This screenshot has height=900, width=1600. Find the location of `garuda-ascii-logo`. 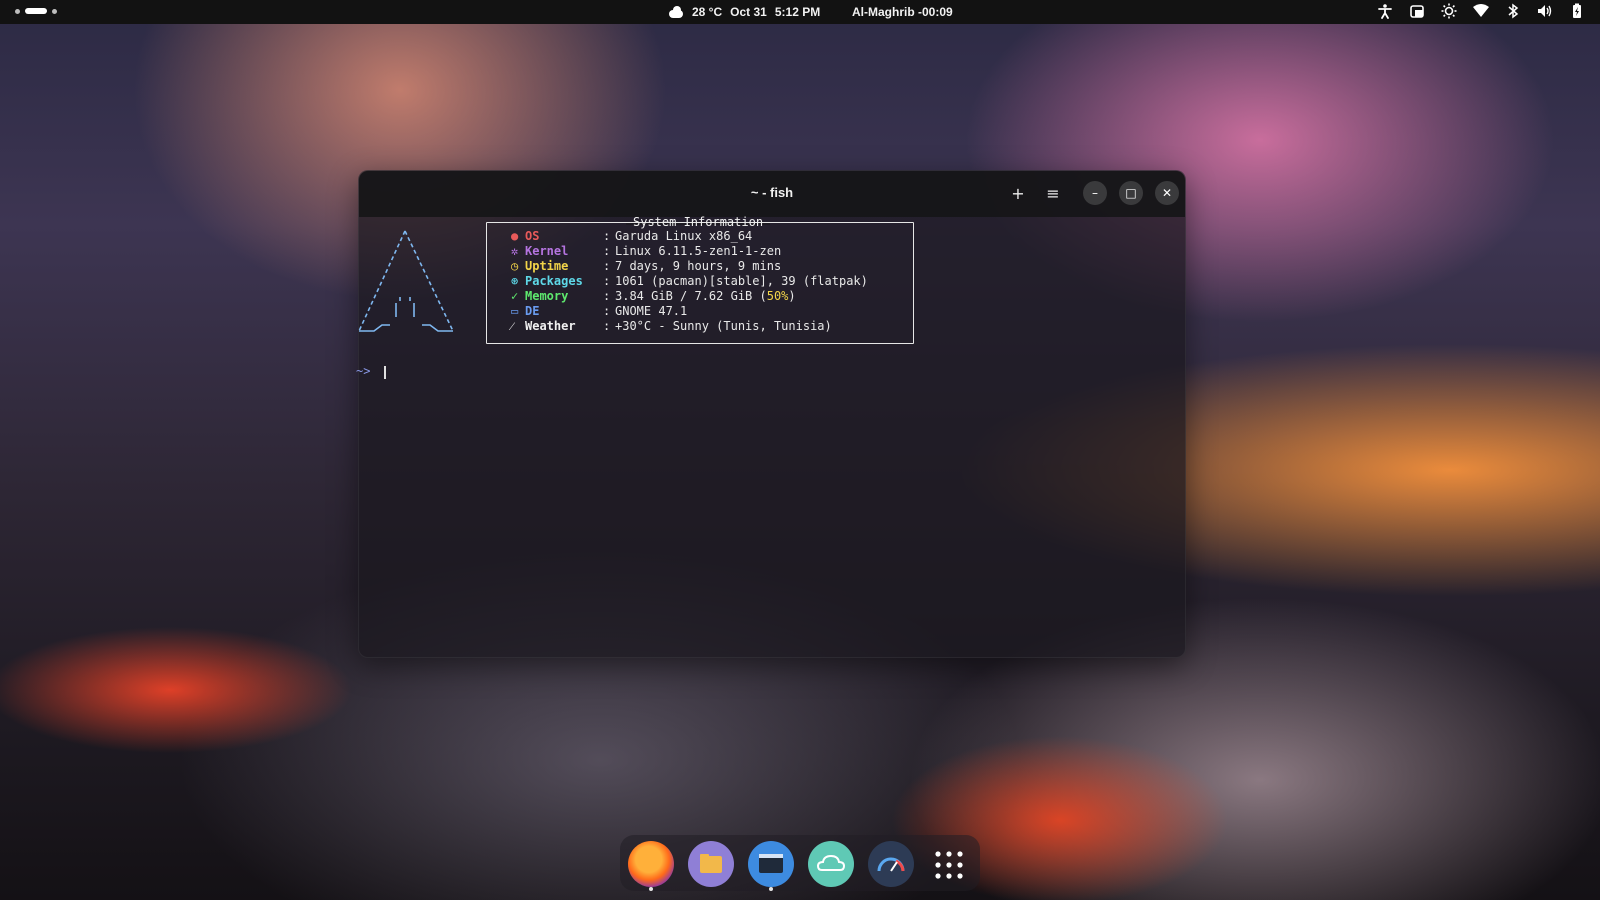

garuda-ascii-logo is located at coordinates (406, 281).